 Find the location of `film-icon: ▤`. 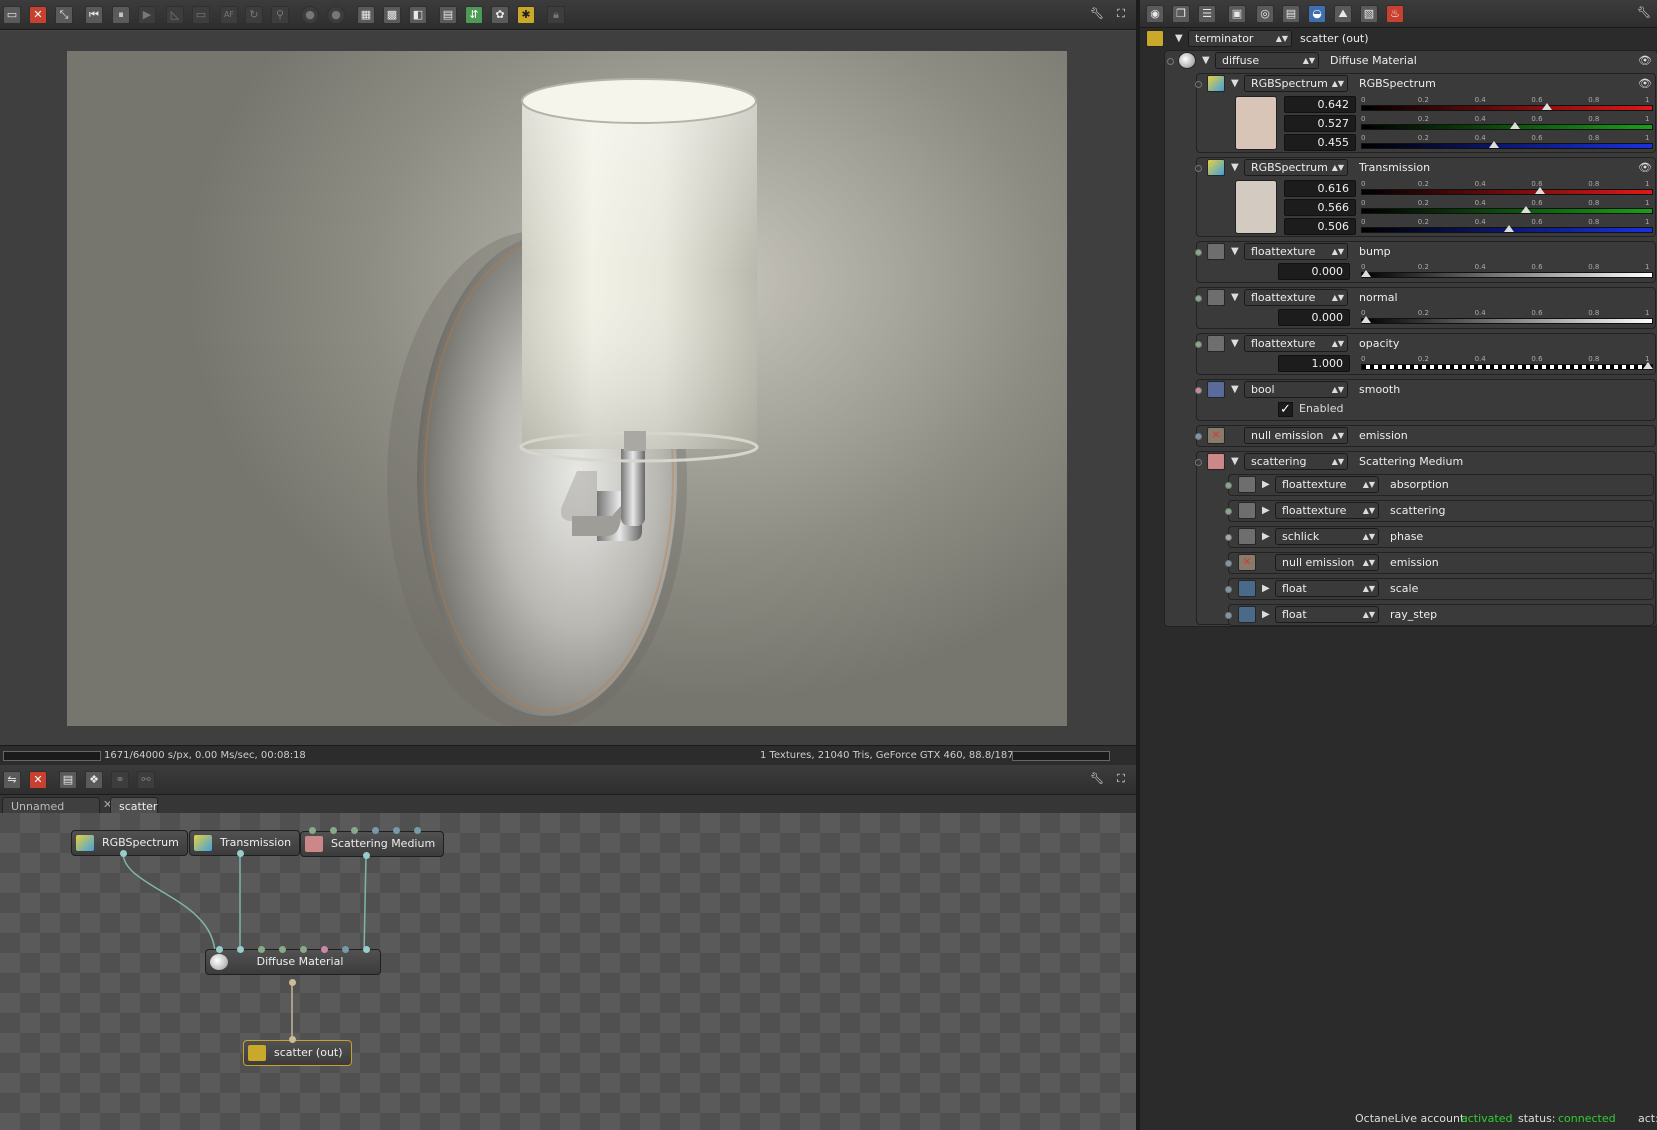

film-icon: ▤ is located at coordinates (1291, 14).